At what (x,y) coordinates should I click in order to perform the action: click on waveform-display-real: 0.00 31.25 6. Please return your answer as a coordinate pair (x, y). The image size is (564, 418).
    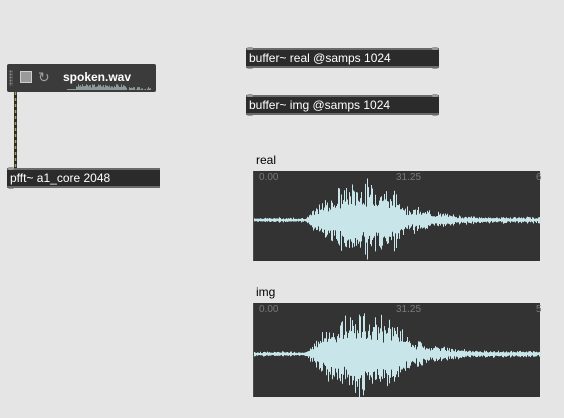
    Looking at the image, I should click on (397, 216).